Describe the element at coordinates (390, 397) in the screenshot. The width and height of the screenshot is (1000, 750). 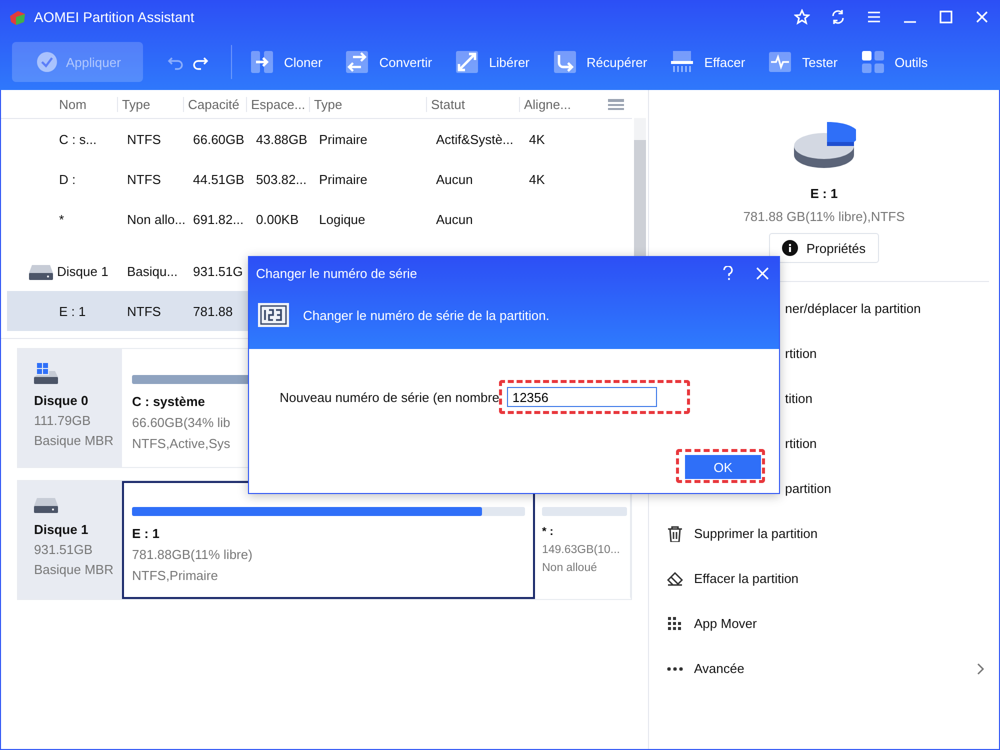
I see `field-label: Nouveau numéro de série (en nombre` at that location.